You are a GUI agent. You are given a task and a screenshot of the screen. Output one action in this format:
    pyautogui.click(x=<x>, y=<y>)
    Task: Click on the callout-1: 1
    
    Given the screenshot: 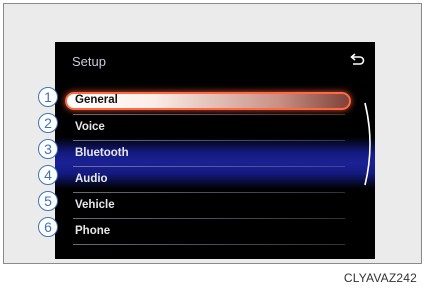 What is the action you would take?
    pyautogui.click(x=48, y=97)
    